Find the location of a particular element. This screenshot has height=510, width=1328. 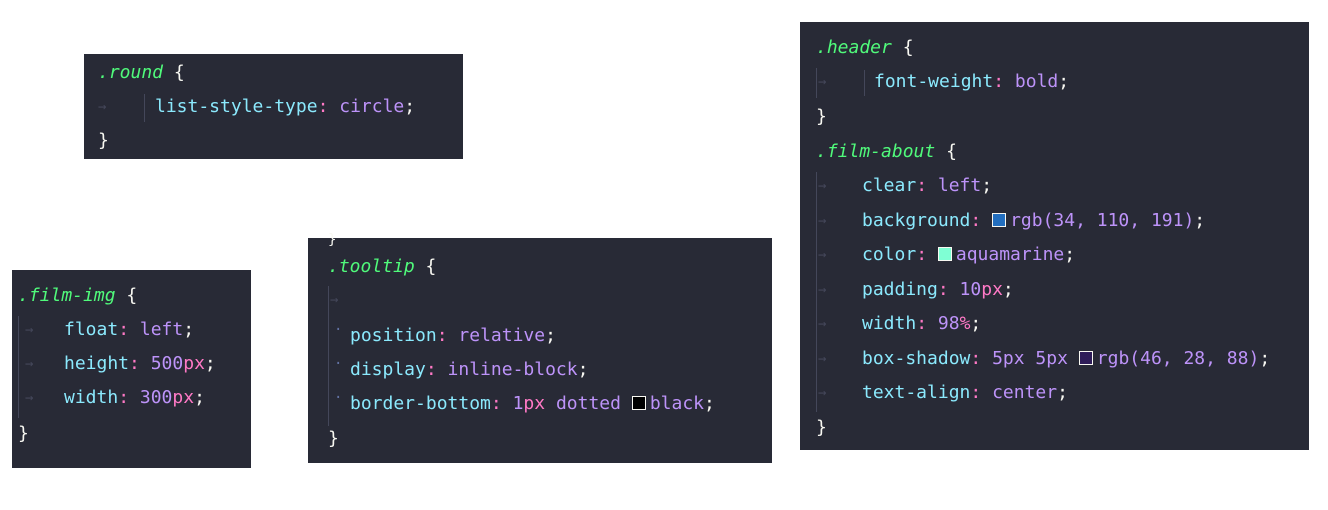

number-value: 10 is located at coordinates (970, 289).